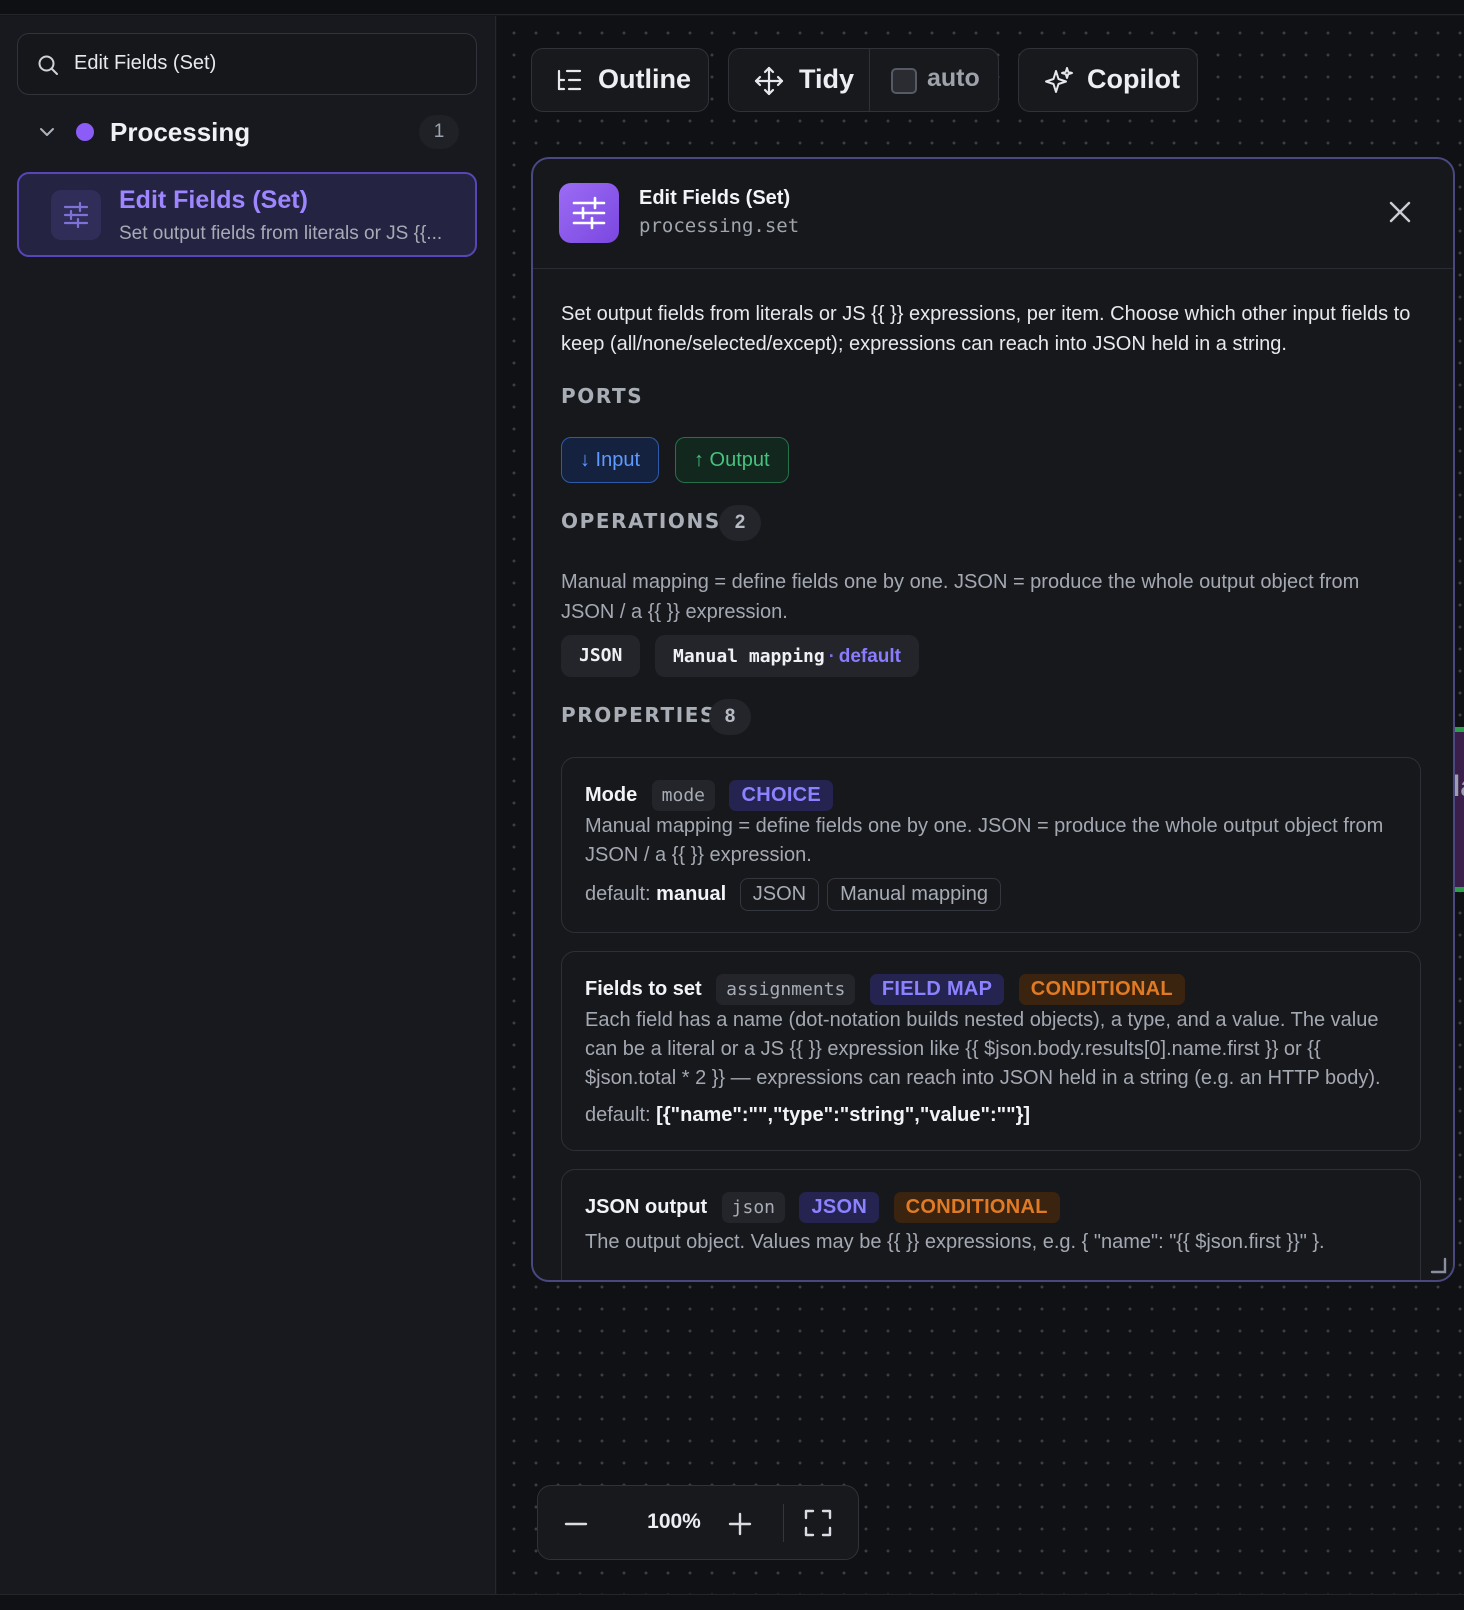  I want to click on property-default: default: manual JSON Manual mapping, so click(793, 894).